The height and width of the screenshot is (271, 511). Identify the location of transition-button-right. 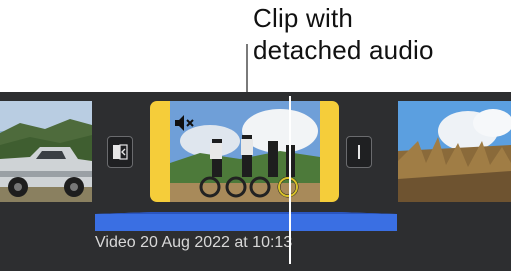
(359, 152).